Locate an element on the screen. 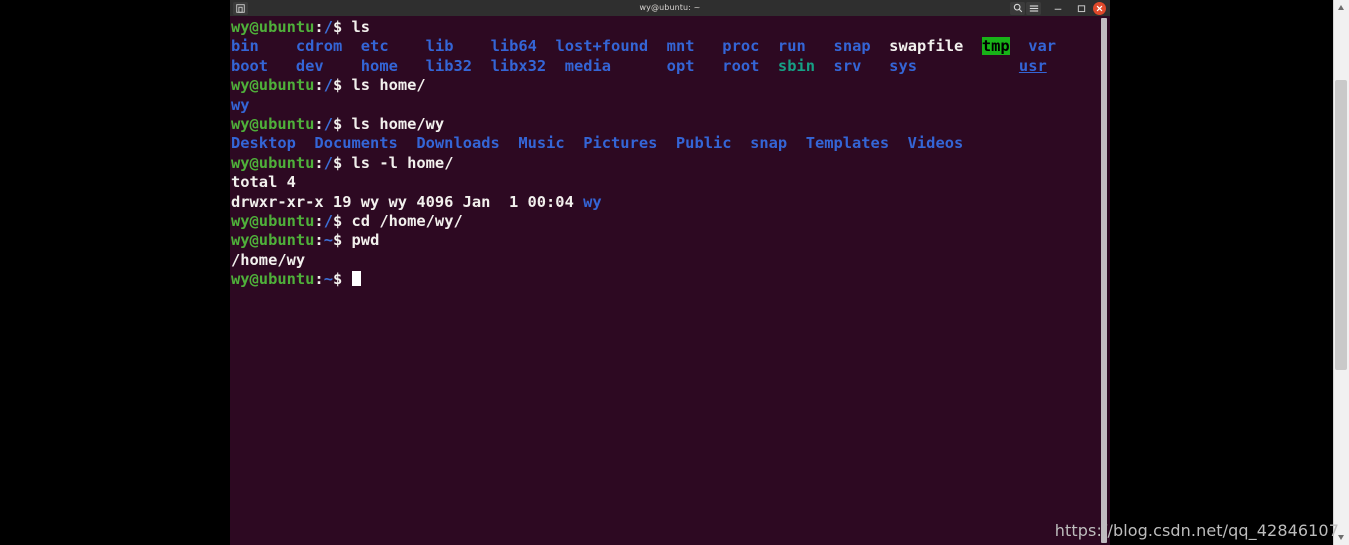 The width and height of the screenshot is (1349, 545). dir-entry: lib32 is located at coordinates (449, 65).